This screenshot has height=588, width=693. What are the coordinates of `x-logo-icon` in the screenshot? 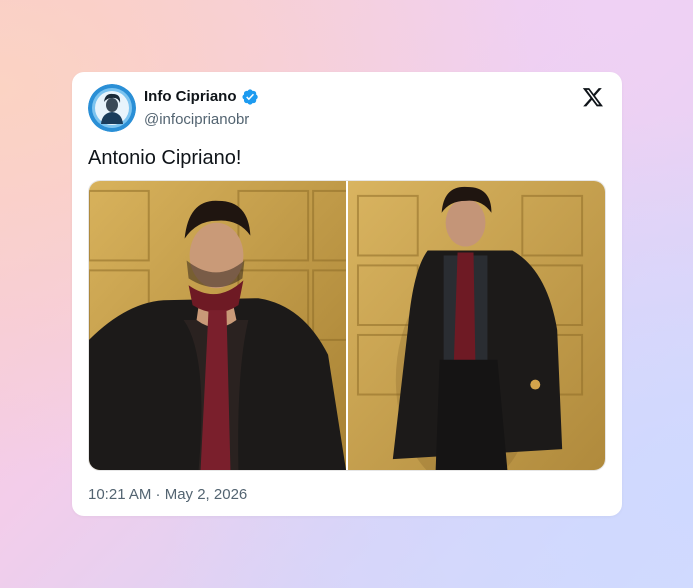 It's located at (593, 97).